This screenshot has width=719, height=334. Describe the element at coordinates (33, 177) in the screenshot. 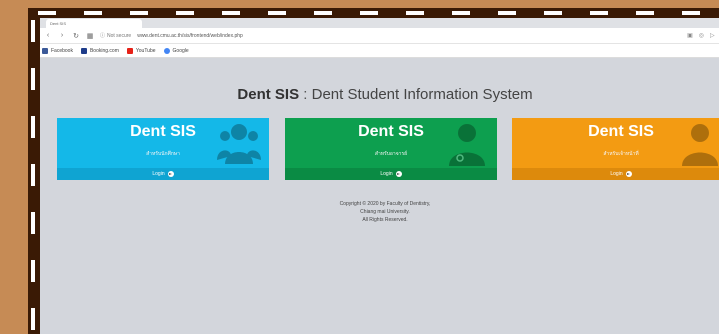

I see `frame-dash-left` at that location.